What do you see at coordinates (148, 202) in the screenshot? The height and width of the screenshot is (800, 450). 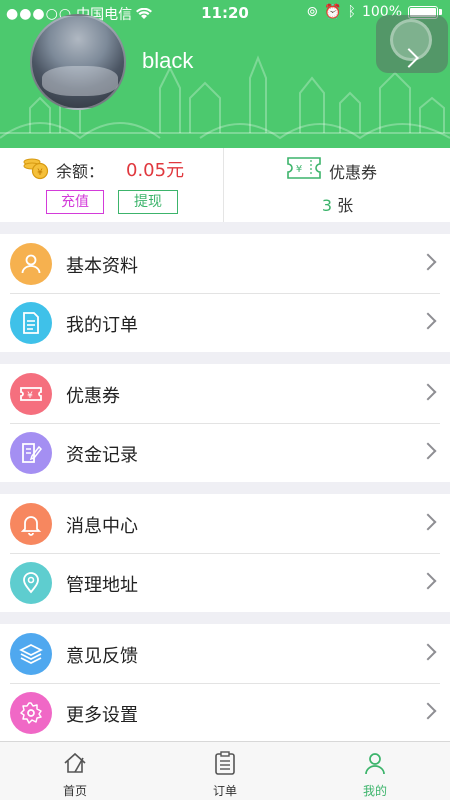 I see `withdraw-button: 提现` at bounding box center [148, 202].